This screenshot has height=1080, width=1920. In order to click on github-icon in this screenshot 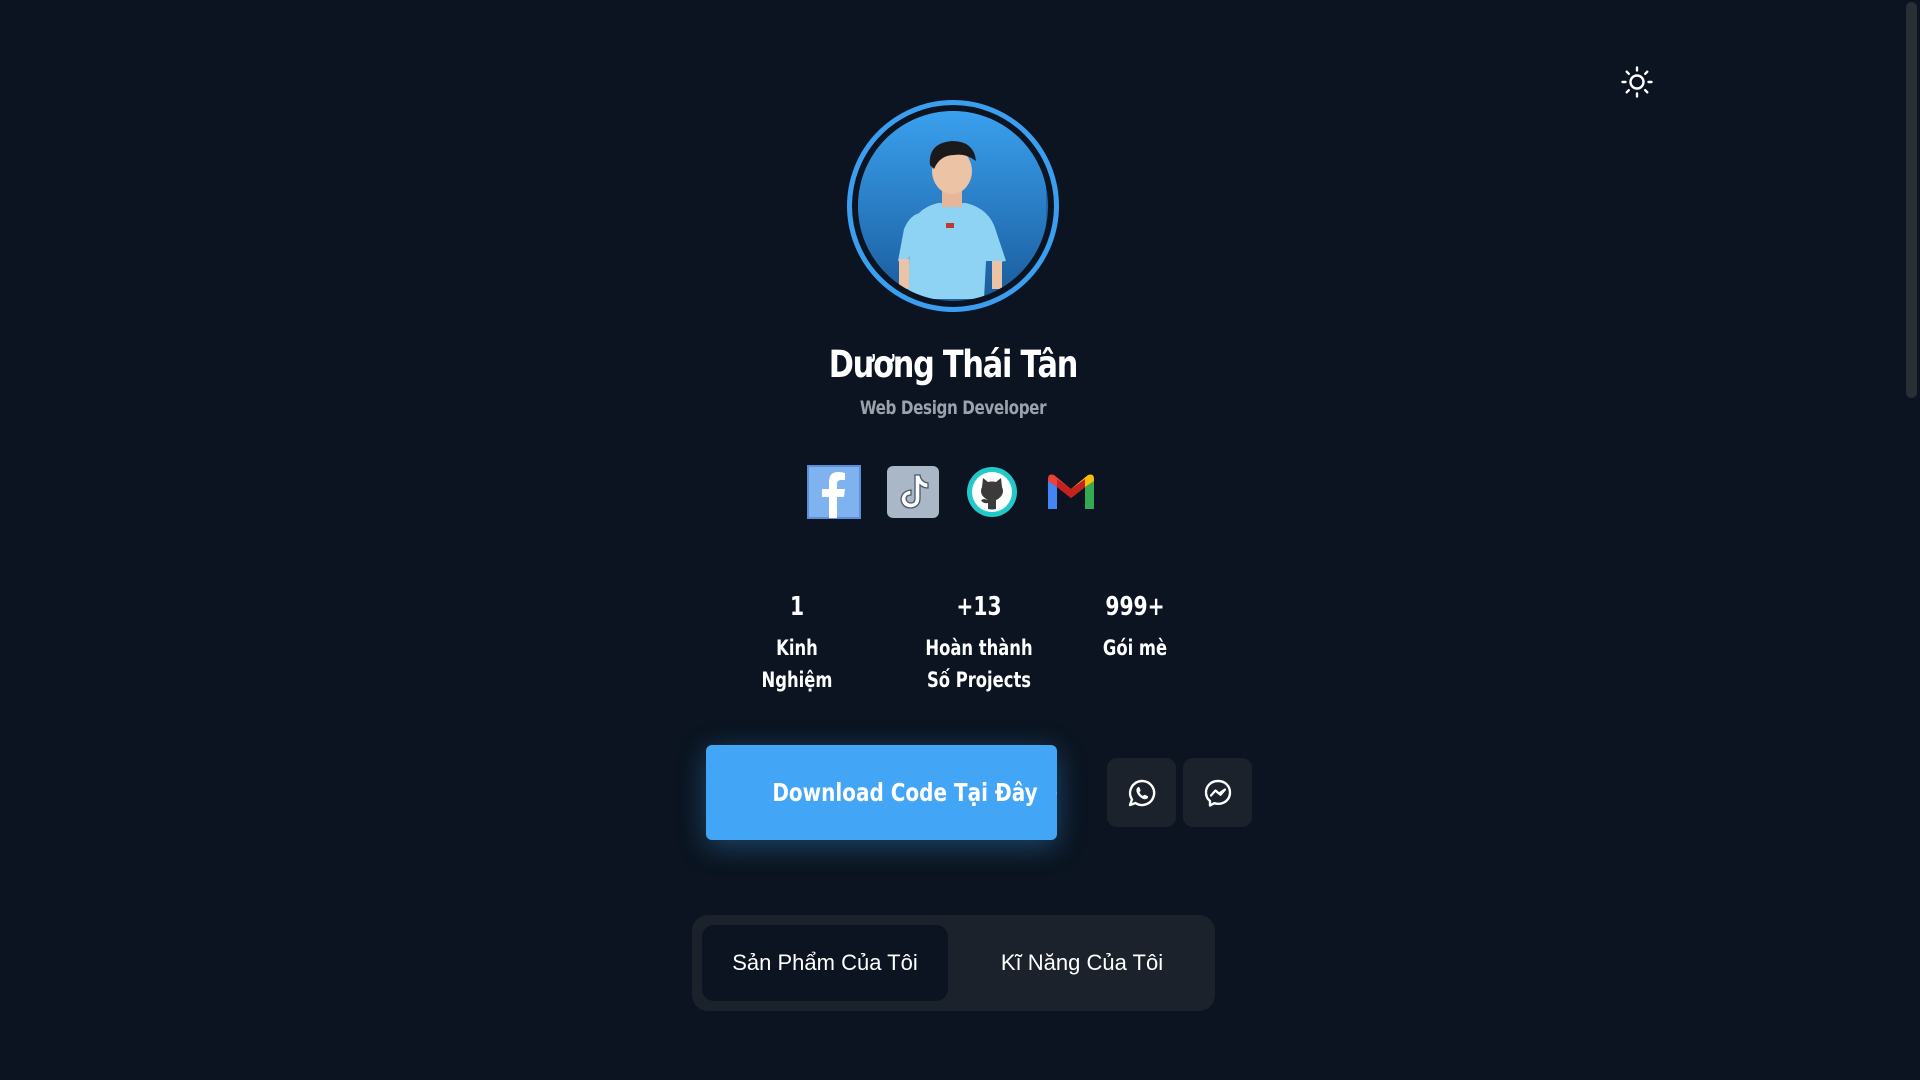, I will do `click(992, 492)`.